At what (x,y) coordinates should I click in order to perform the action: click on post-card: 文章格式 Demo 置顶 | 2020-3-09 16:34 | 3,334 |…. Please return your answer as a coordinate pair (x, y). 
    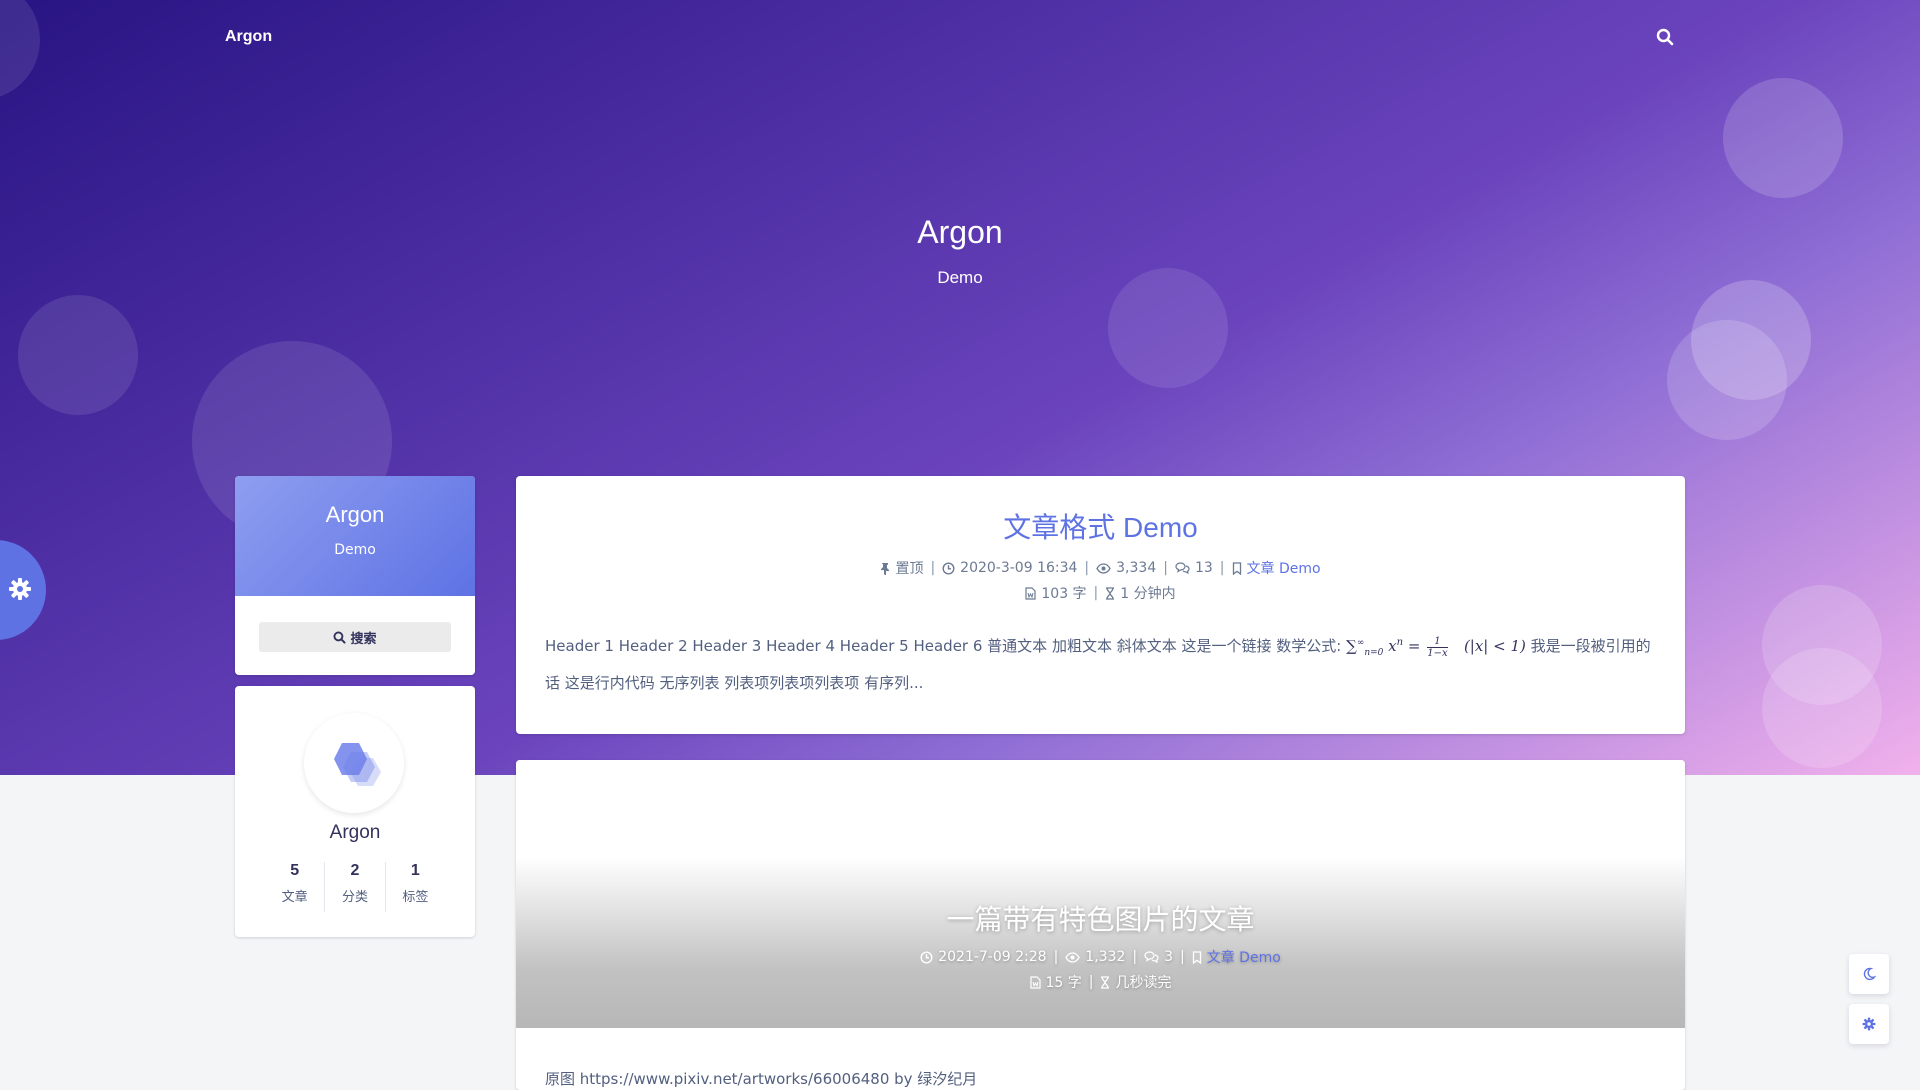
    Looking at the image, I should click on (1100, 605).